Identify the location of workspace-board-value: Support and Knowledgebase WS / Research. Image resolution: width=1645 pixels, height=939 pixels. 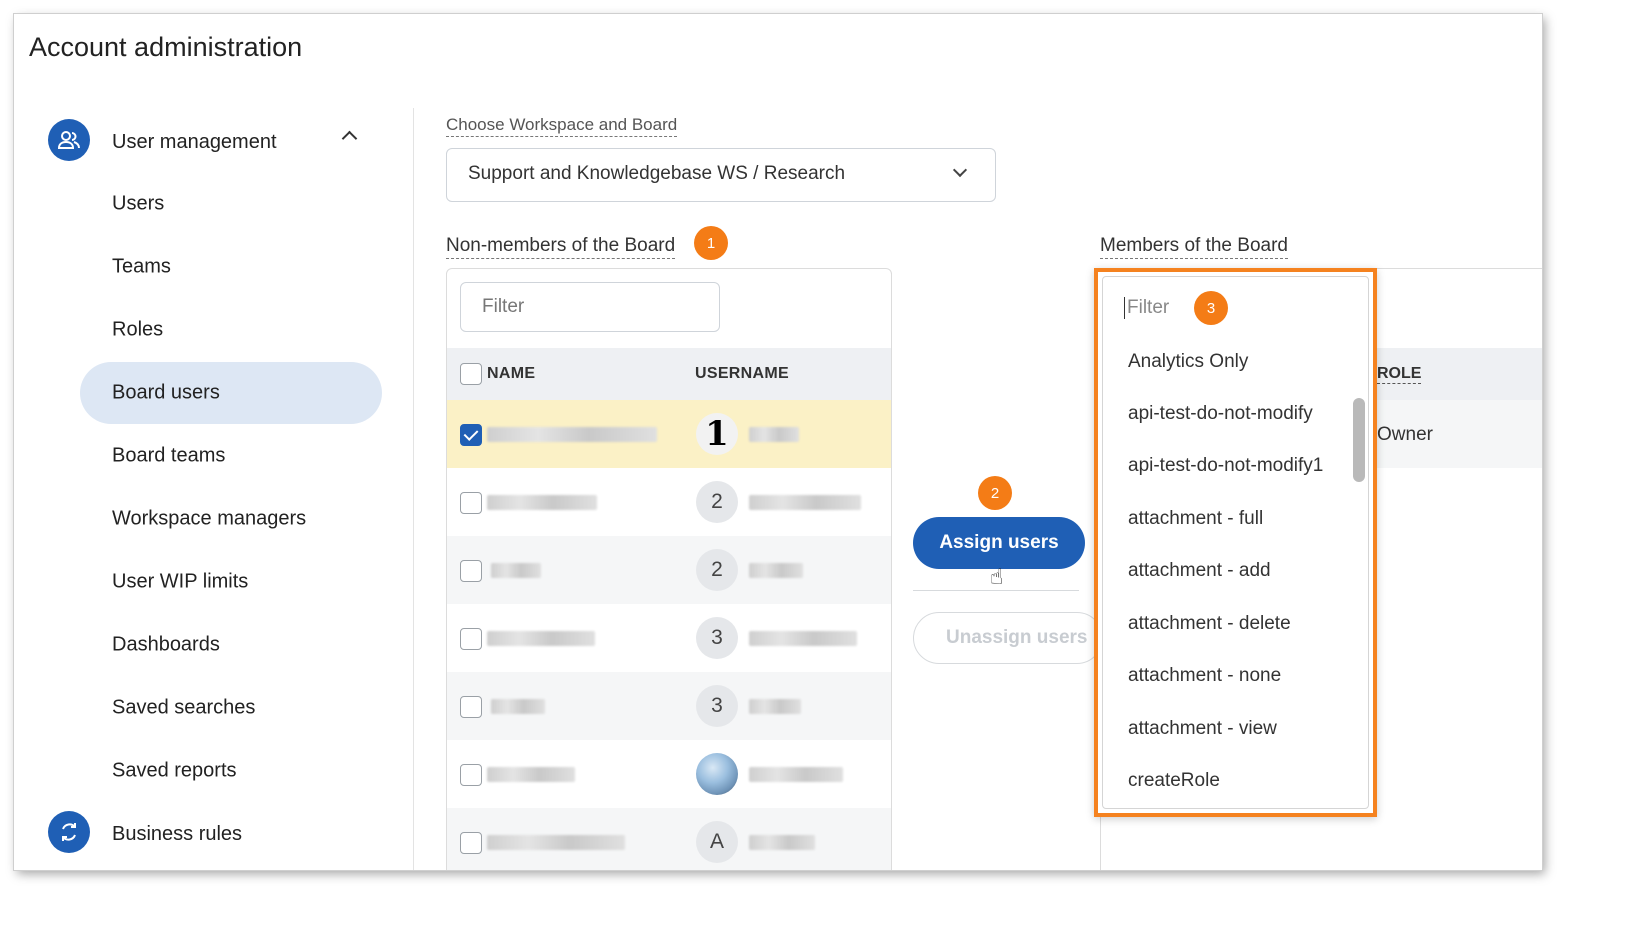
(657, 173).